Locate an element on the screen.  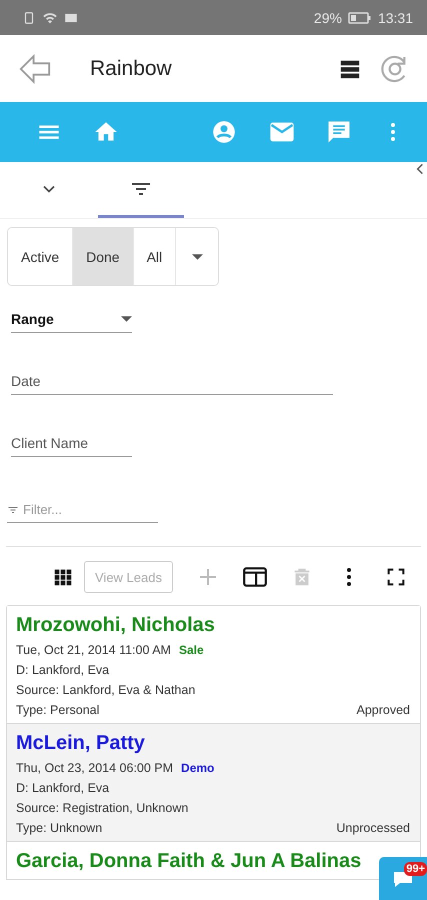
lead-source: Source: Lankford, Eva & Nathan is located at coordinates (106, 690).